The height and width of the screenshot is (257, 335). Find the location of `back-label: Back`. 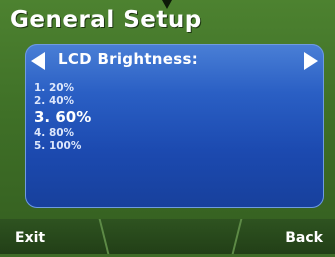

back-label: Back is located at coordinates (304, 238).